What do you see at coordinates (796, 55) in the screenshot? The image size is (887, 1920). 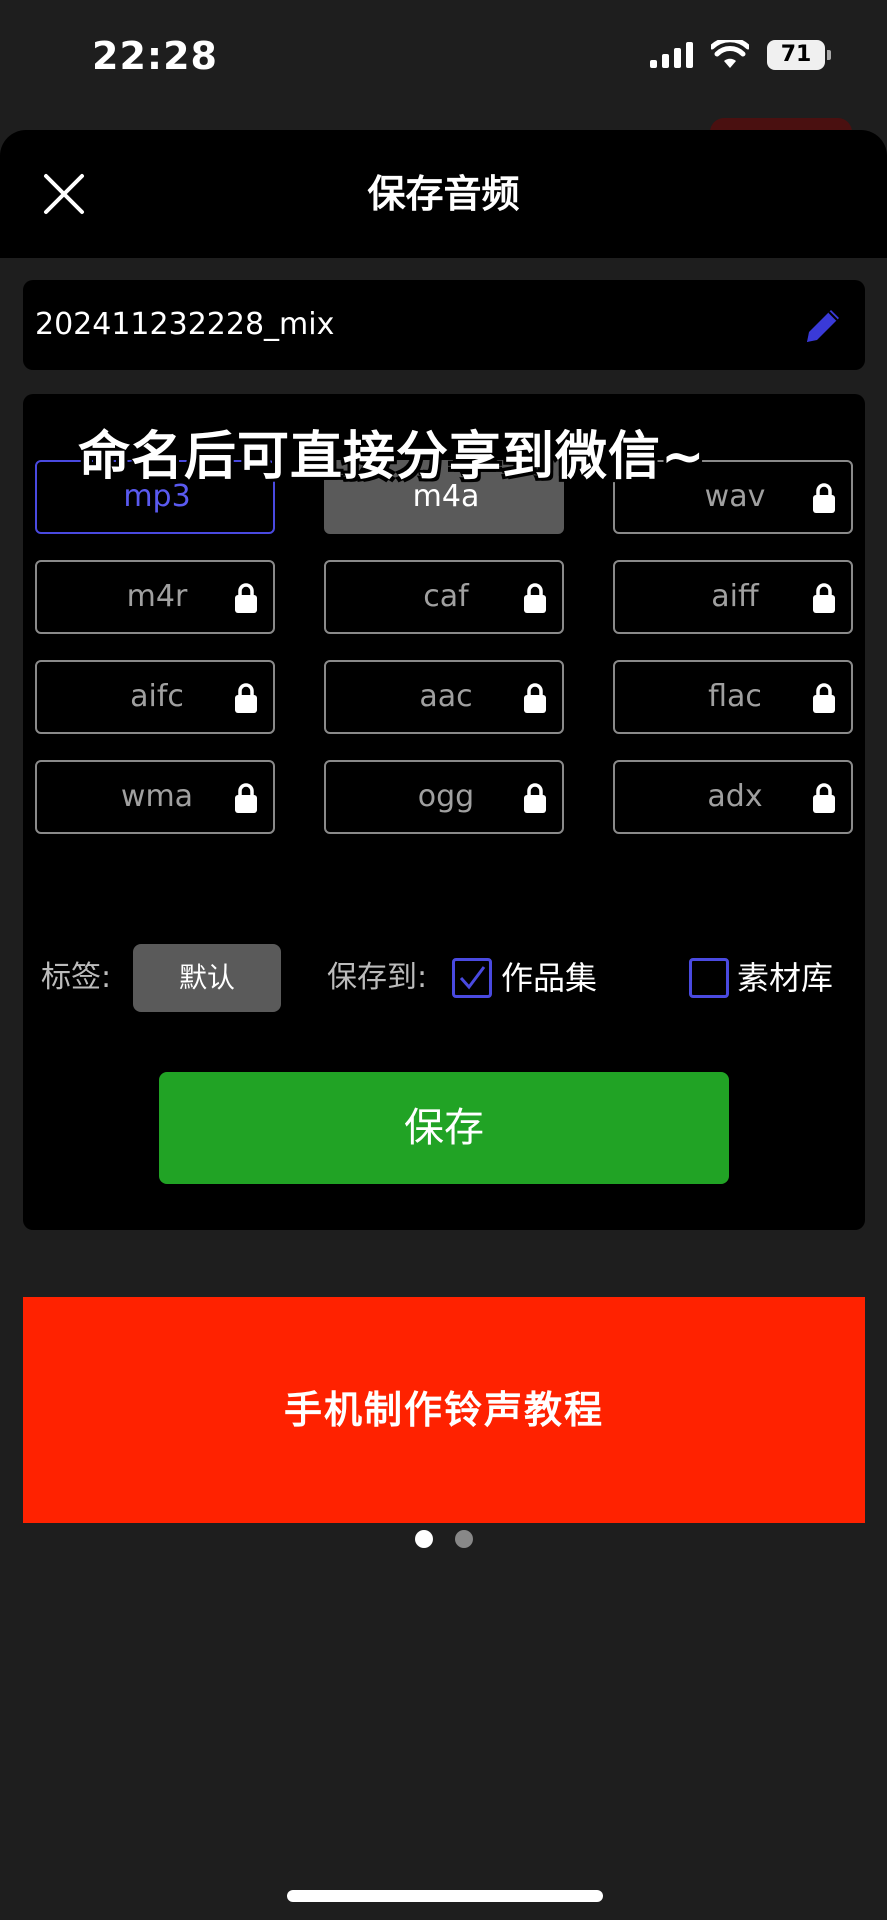 I see `battery-level: 71` at bounding box center [796, 55].